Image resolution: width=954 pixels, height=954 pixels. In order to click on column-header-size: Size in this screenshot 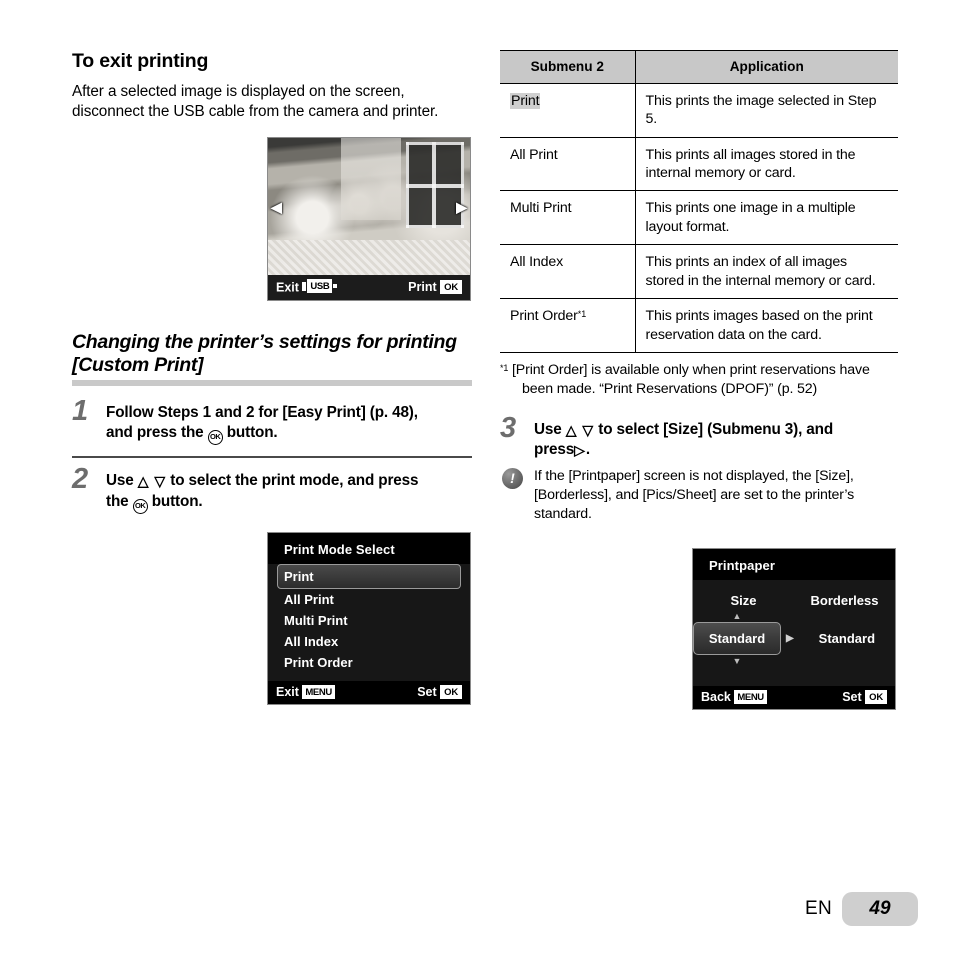, I will do `click(743, 600)`.